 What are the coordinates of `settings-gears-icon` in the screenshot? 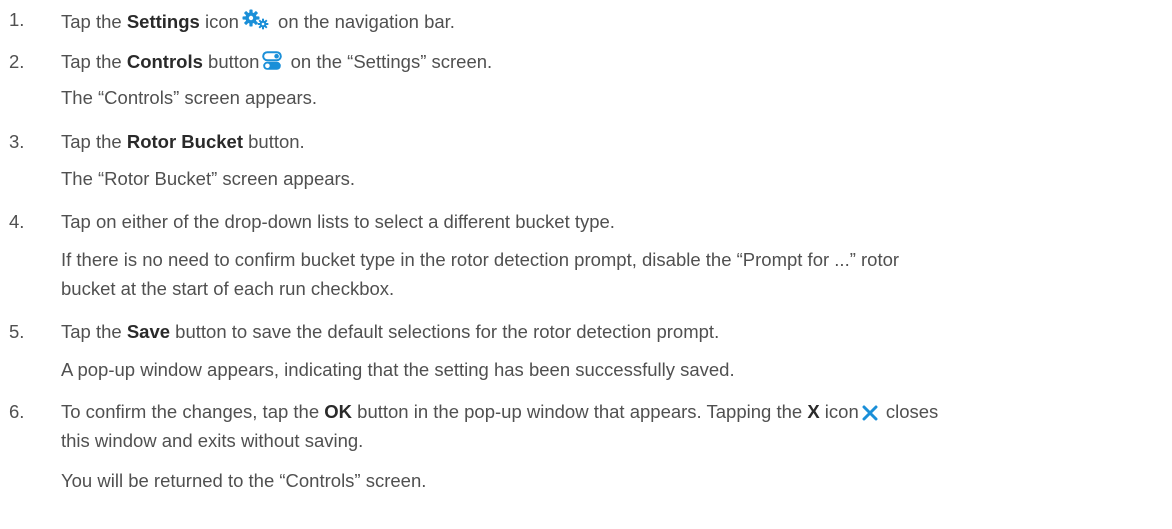 It's located at (256, 22).